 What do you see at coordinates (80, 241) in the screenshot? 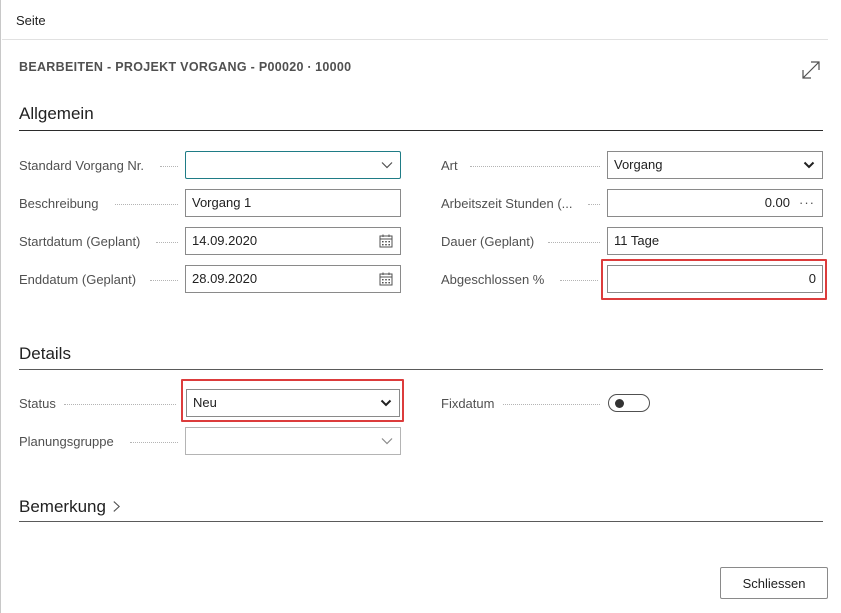
I see `start-date-label: Startdatum (Geplant)` at bounding box center [80, 241].